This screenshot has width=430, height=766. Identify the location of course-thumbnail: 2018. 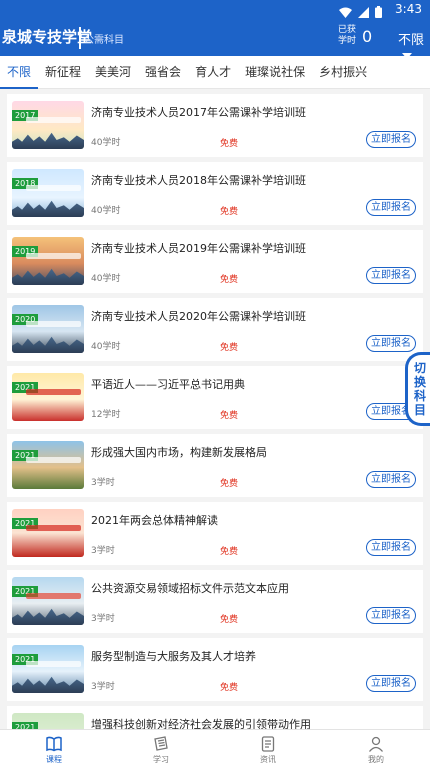
(48, 193).